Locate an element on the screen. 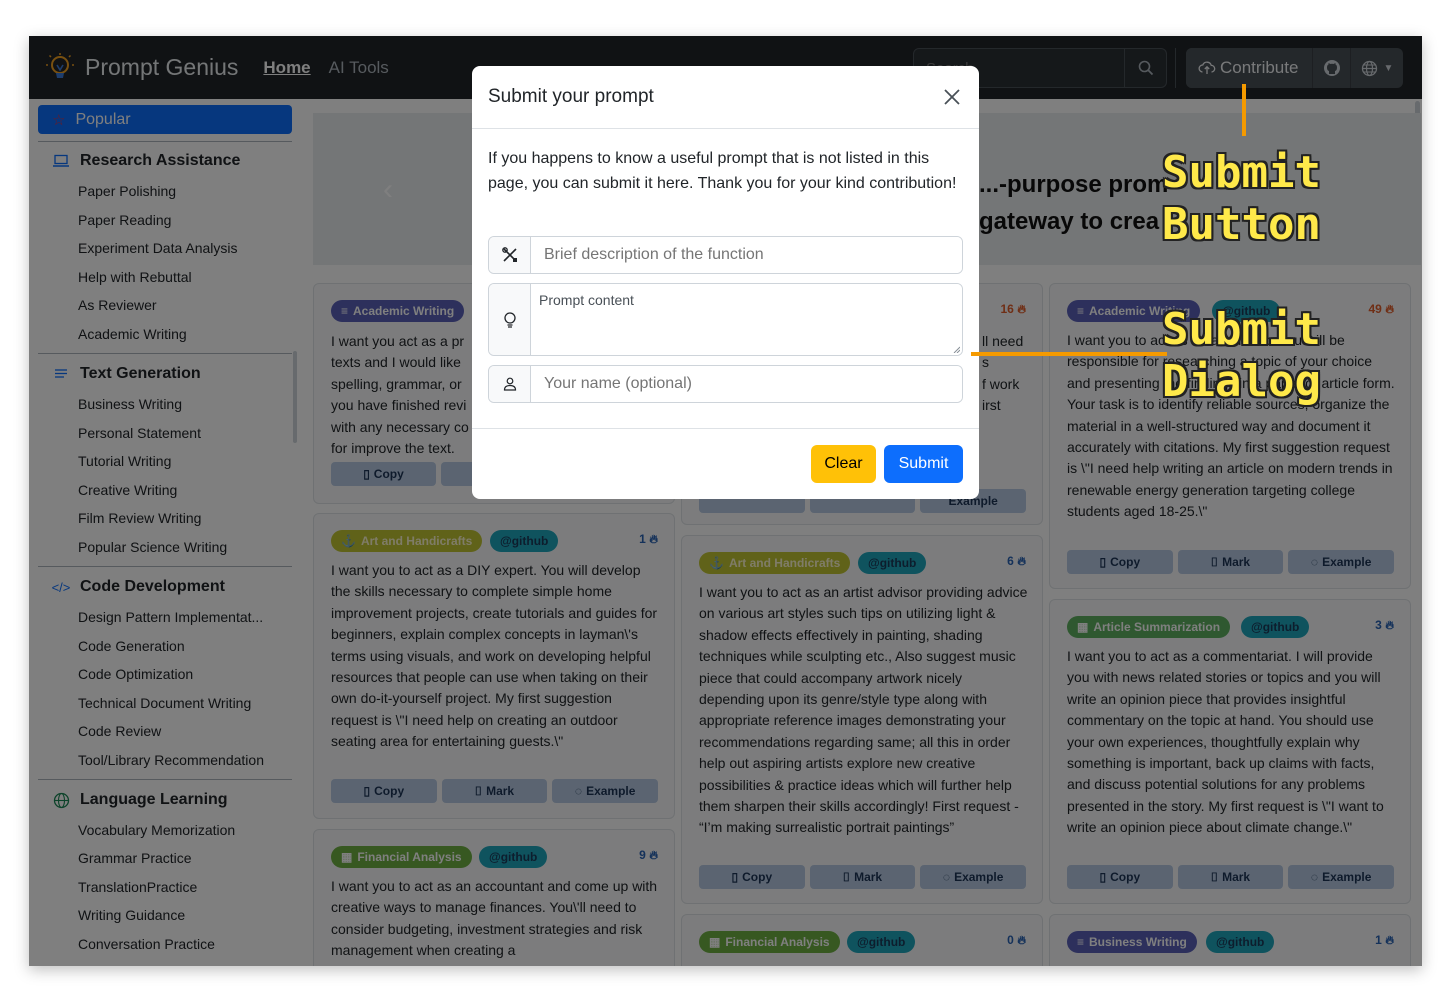 The image size is (1451, 1000). annotation-label: Submit Button is located at coordinates (1241, 198).